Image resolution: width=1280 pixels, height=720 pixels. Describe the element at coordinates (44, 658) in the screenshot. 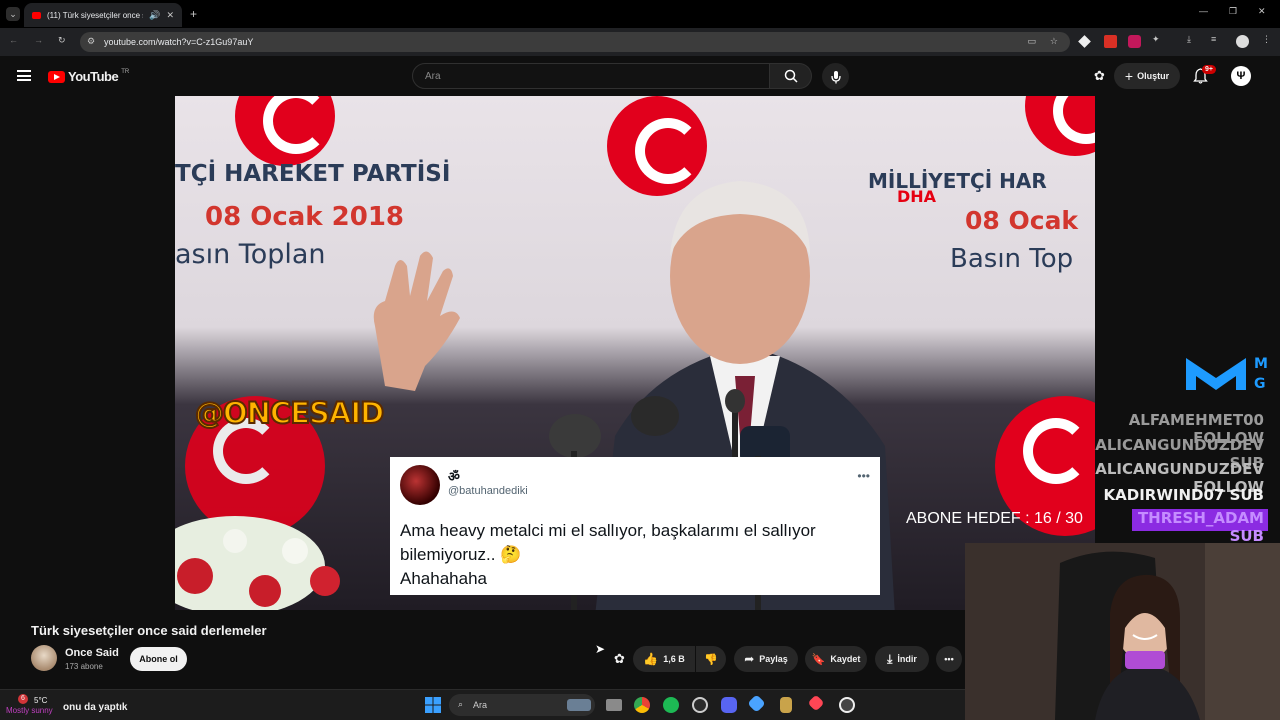

I see `channel-avatar` at that location.